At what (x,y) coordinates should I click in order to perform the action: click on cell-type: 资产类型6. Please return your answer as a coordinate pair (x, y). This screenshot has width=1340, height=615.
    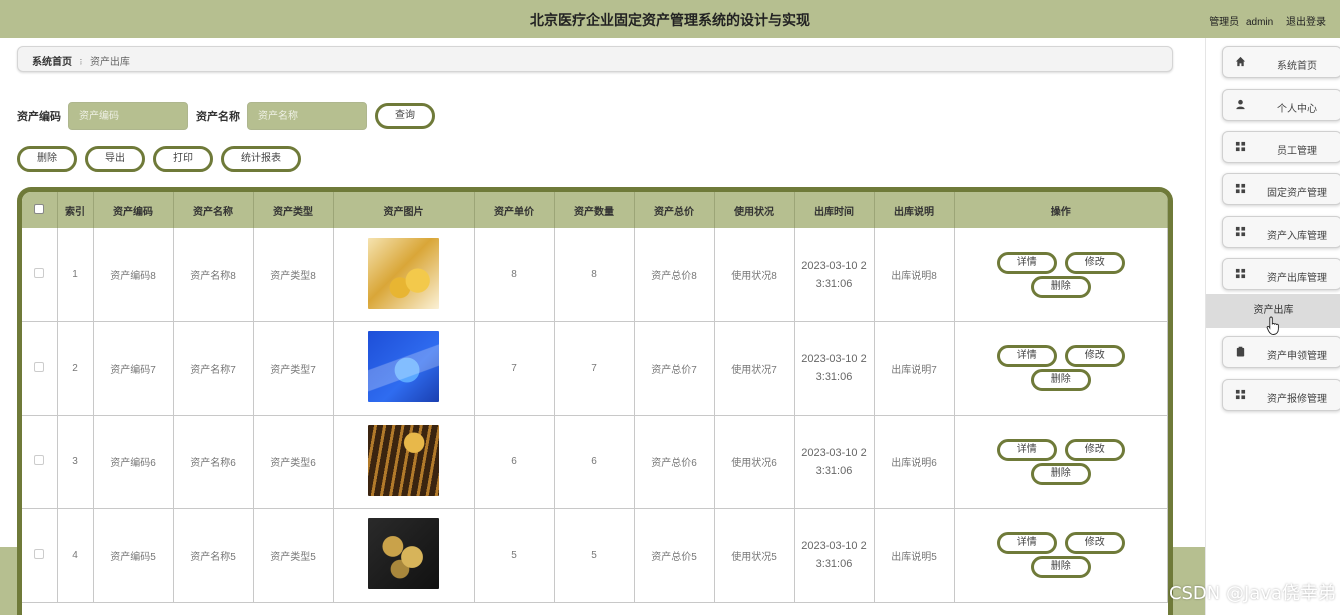
    Looking at the image, I should click on (293, 462).